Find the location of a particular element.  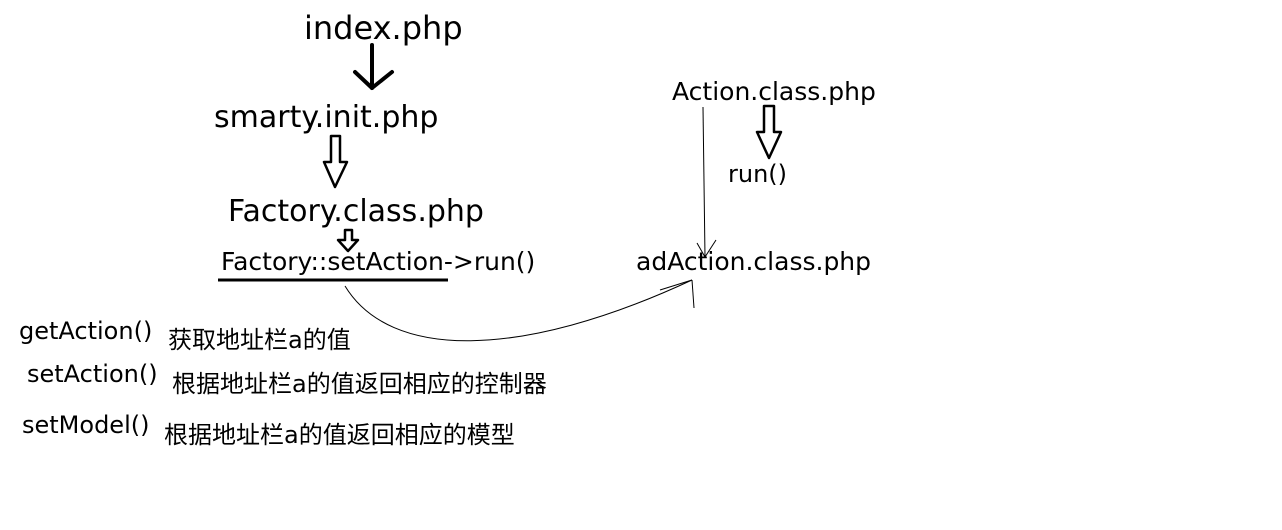

node-run: run() is located at coordinates (758, 174).